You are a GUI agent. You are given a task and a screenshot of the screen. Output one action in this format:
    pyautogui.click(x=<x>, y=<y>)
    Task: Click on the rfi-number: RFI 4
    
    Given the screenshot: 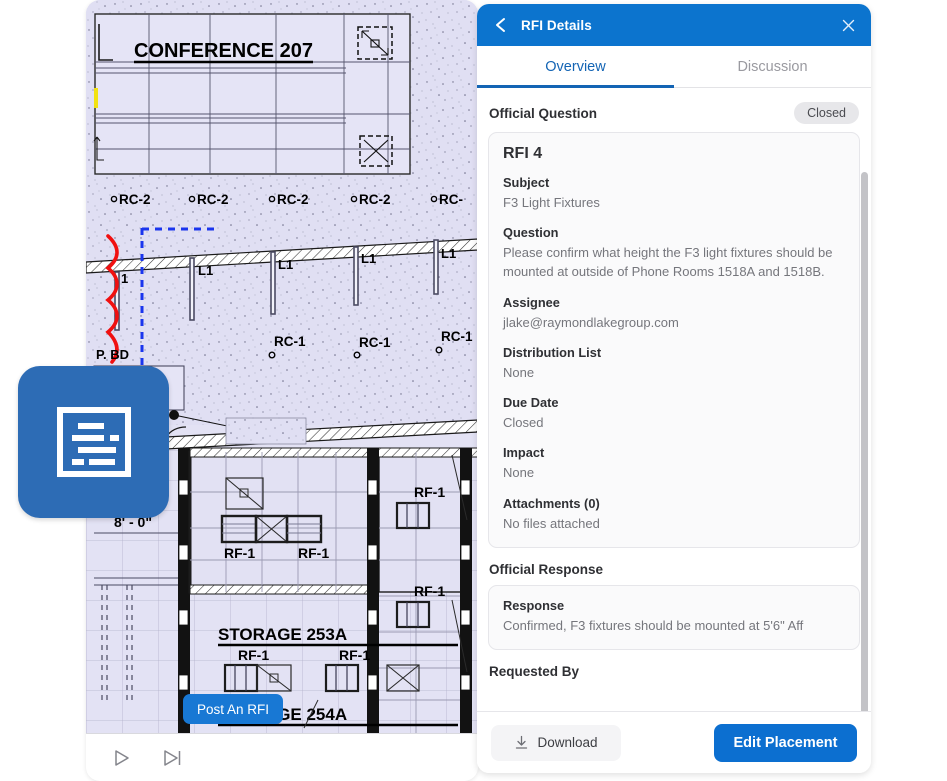 What is the action you would take?
    pyautogui.click(x=523, y=153)
    